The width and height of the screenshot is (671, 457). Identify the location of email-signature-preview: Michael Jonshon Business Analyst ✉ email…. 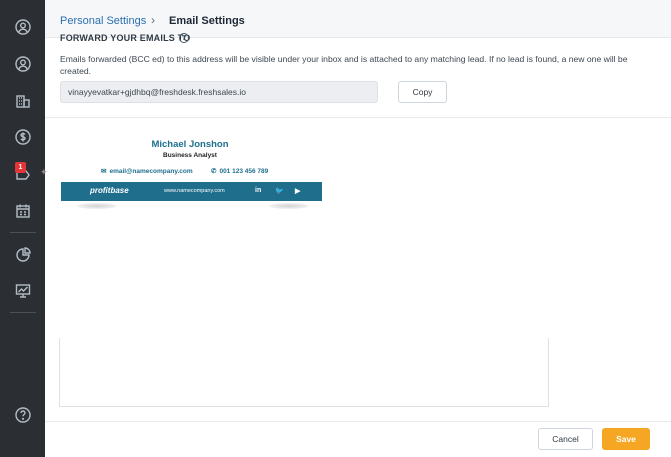
(191, 177).